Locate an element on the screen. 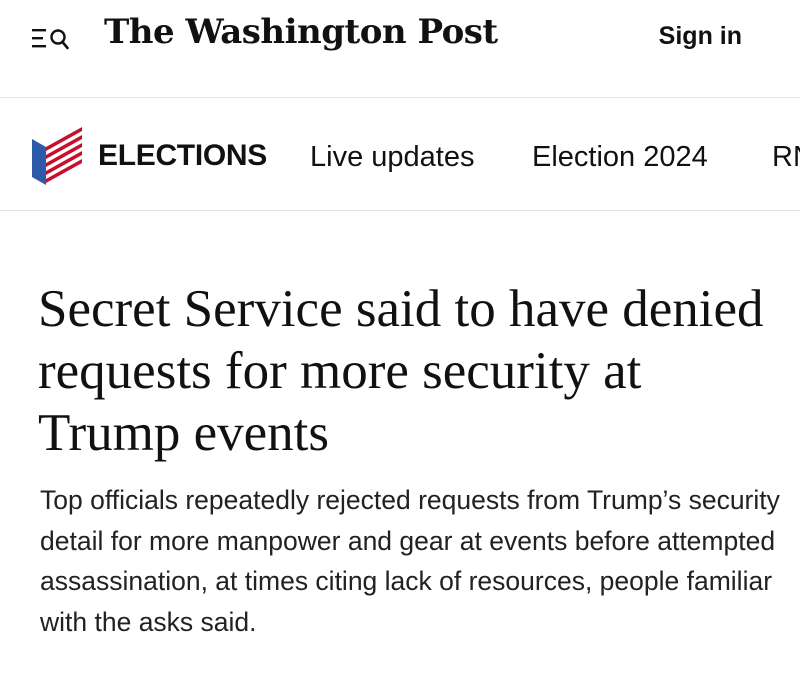  nav-link-live-updates: Live updates is located at coordinates (392, 157).